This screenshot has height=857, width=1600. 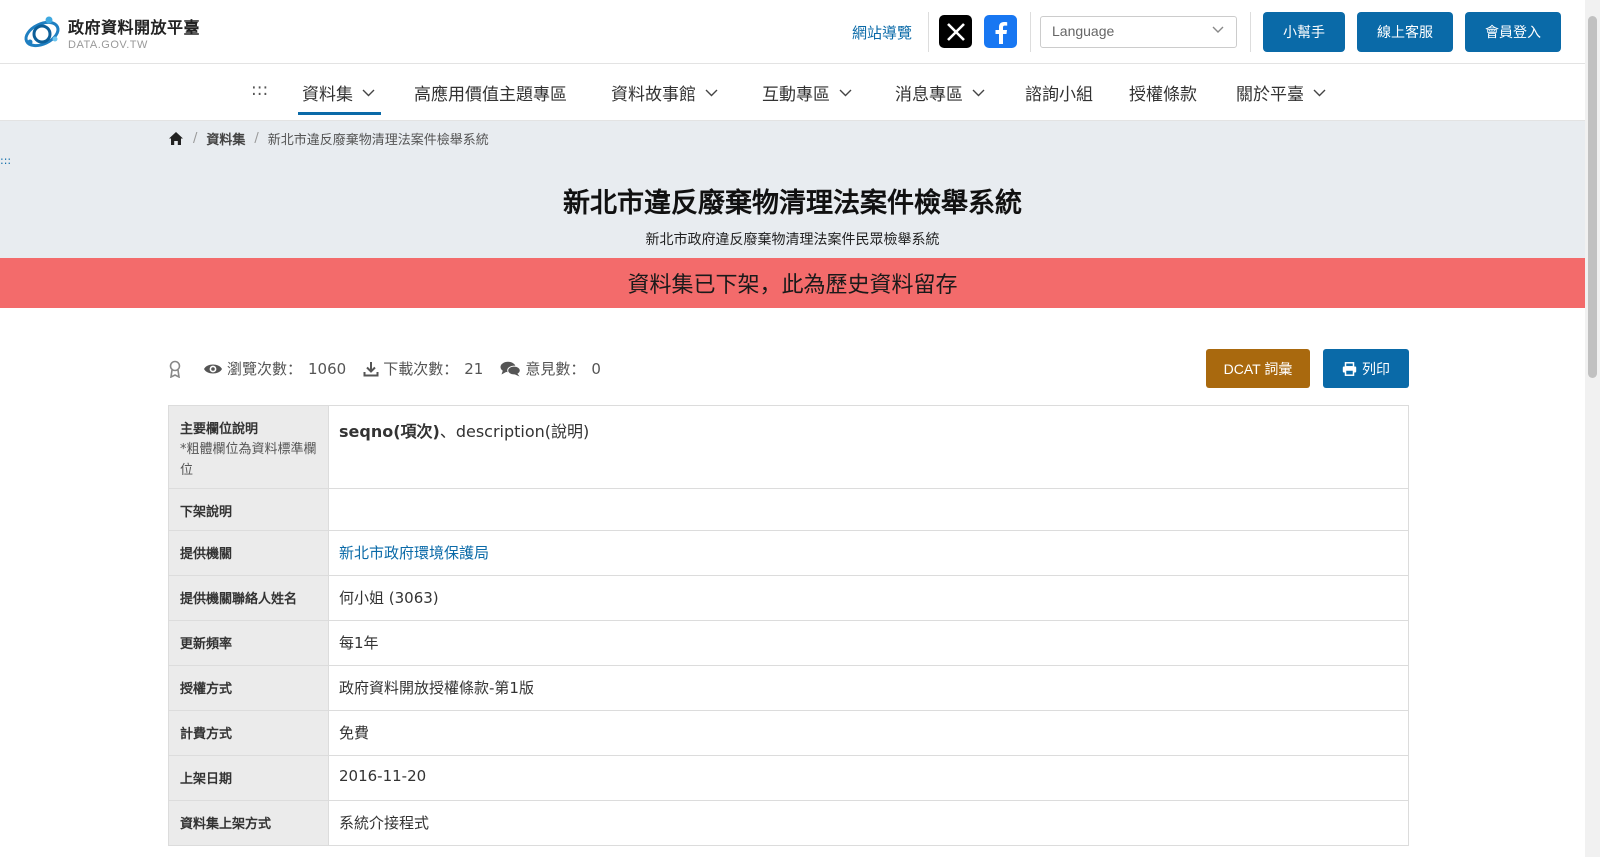 I want to click on online-service-button: 線上客服, so click(x=1405, y=32).